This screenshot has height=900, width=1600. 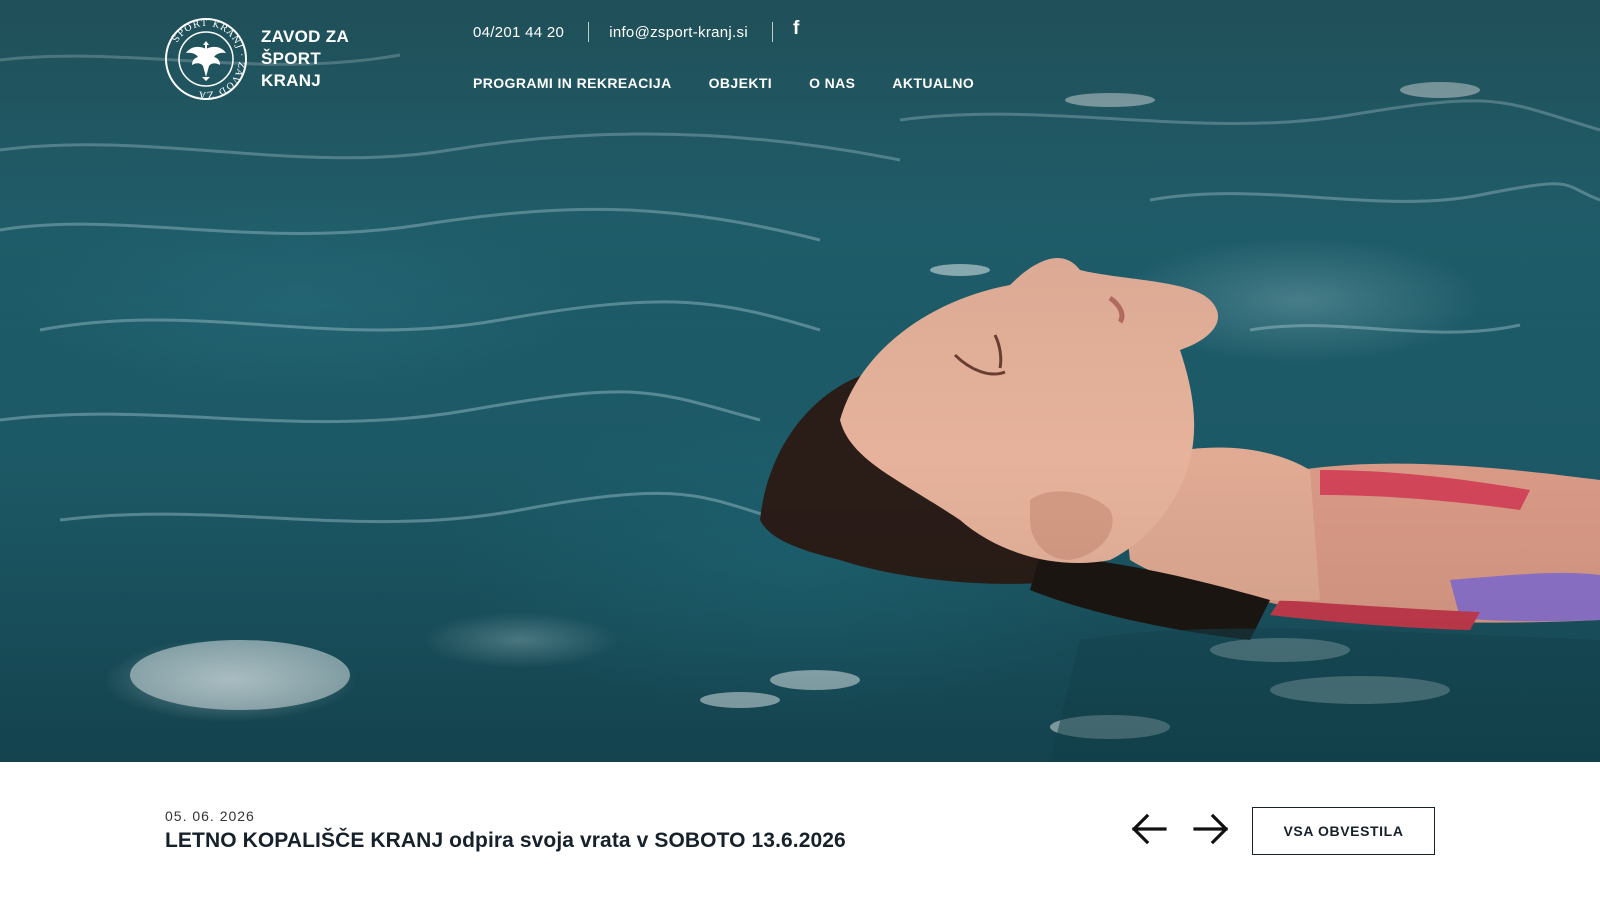 What do you see at coordinates (832, 83) in the screenshot?
I see `nav-item-o-nas: O NAS` at bounding box center [832, 83].